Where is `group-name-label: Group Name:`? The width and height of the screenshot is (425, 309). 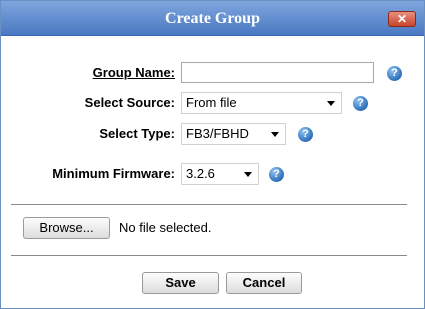 group-name-label: Group Name: is located at coordinates (133, 72).